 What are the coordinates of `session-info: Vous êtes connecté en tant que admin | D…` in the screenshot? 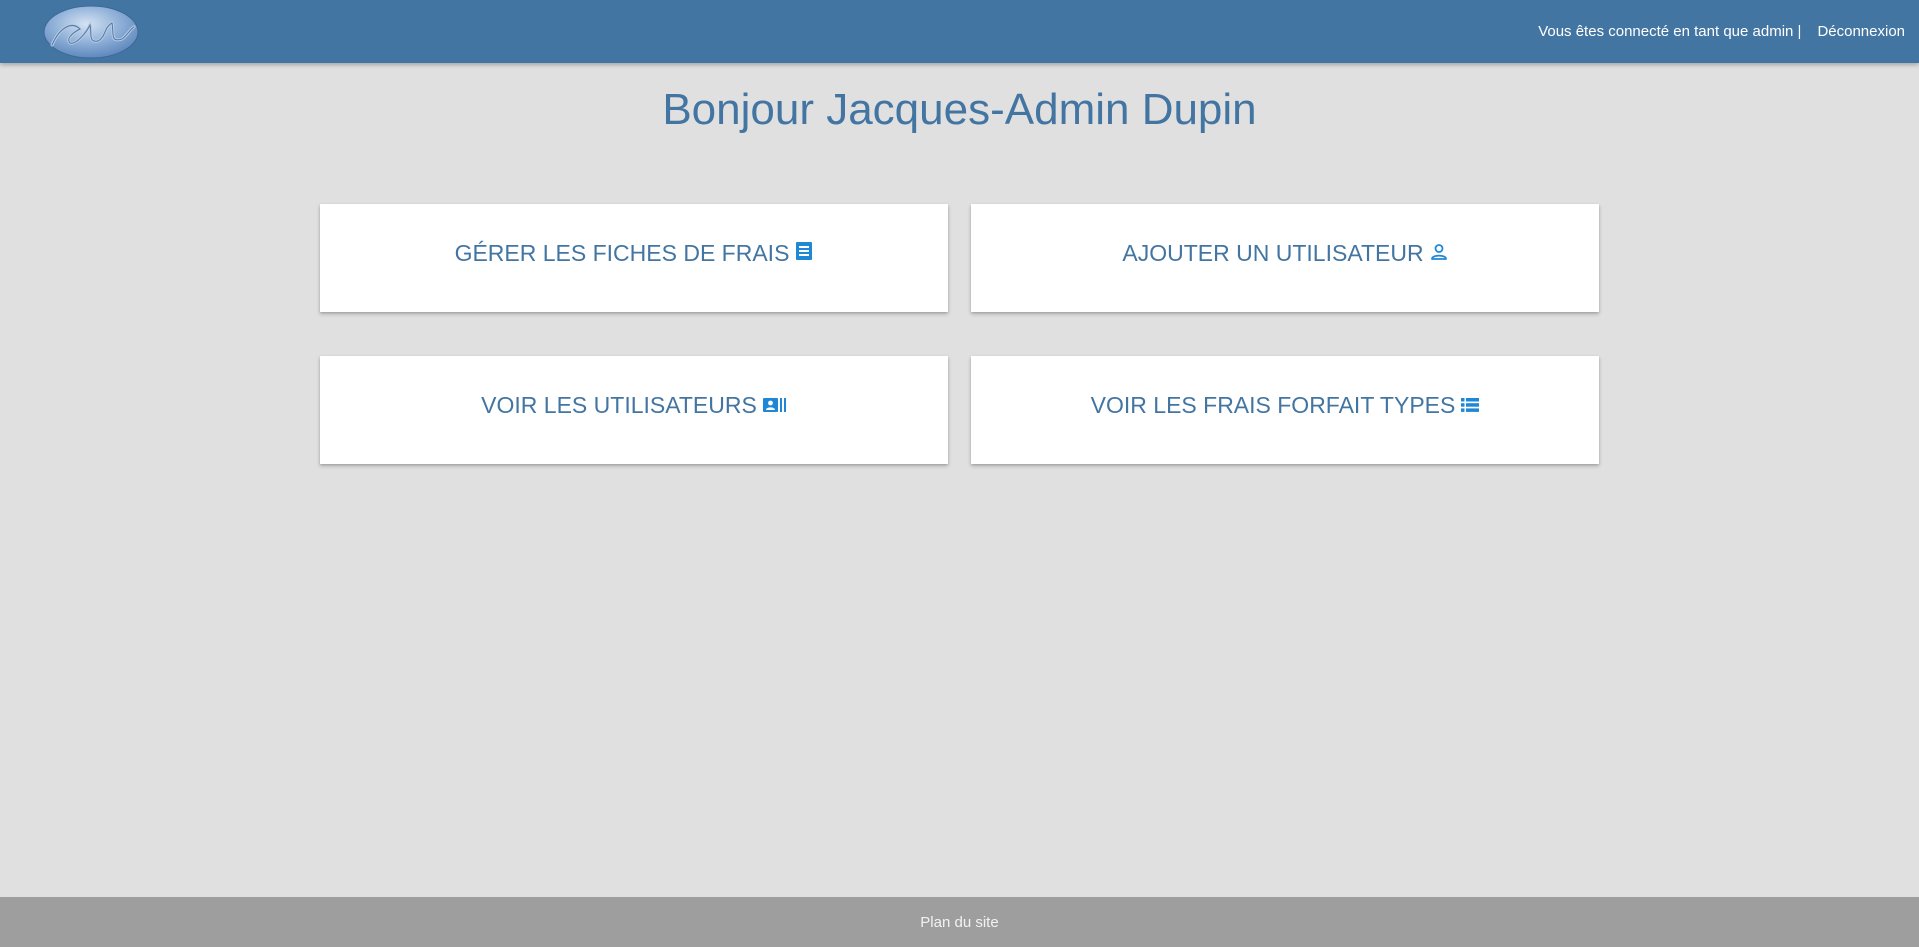 It's located at (1721, 31).